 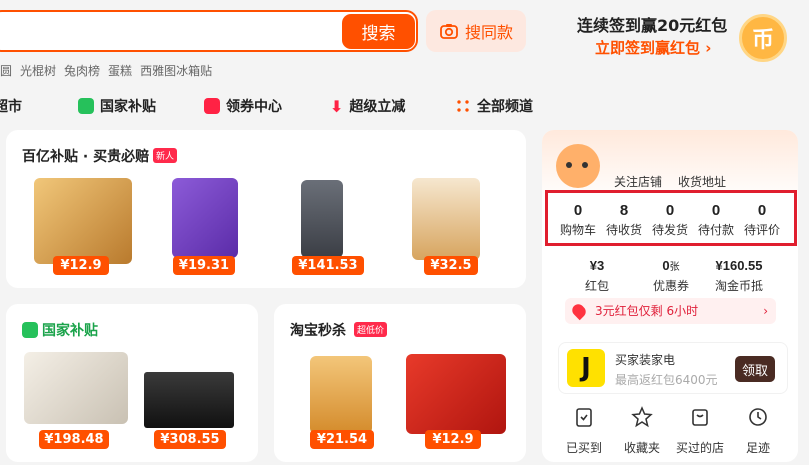 What do you see at coordinates (673, 368) in the screenshot?
I see `appliance-promo-card: J 买家装家电 最高返红包6400元 领取` at bounding box center [673, 368].